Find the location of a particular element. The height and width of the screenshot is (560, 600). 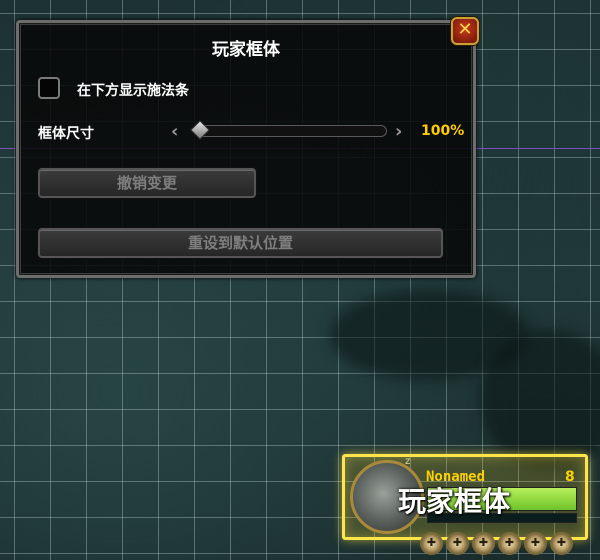

frame-size-value: 100% is located at coordinates (443, 131).